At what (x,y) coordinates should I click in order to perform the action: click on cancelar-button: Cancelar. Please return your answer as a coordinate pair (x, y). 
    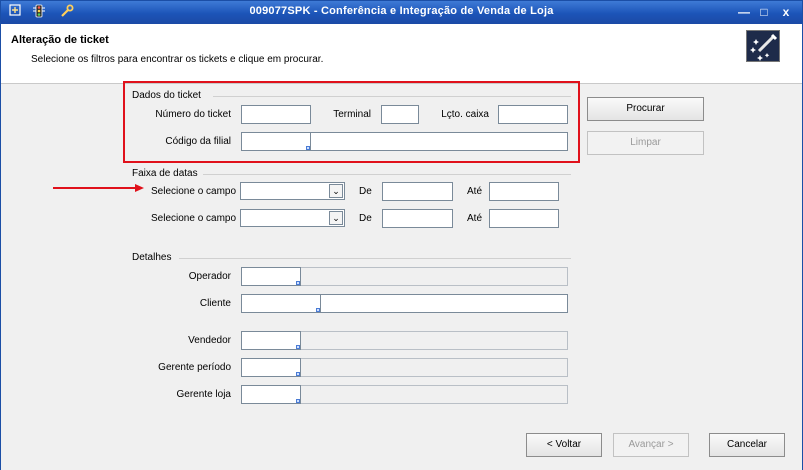
    Looking at the image, I should click on (747, 445).